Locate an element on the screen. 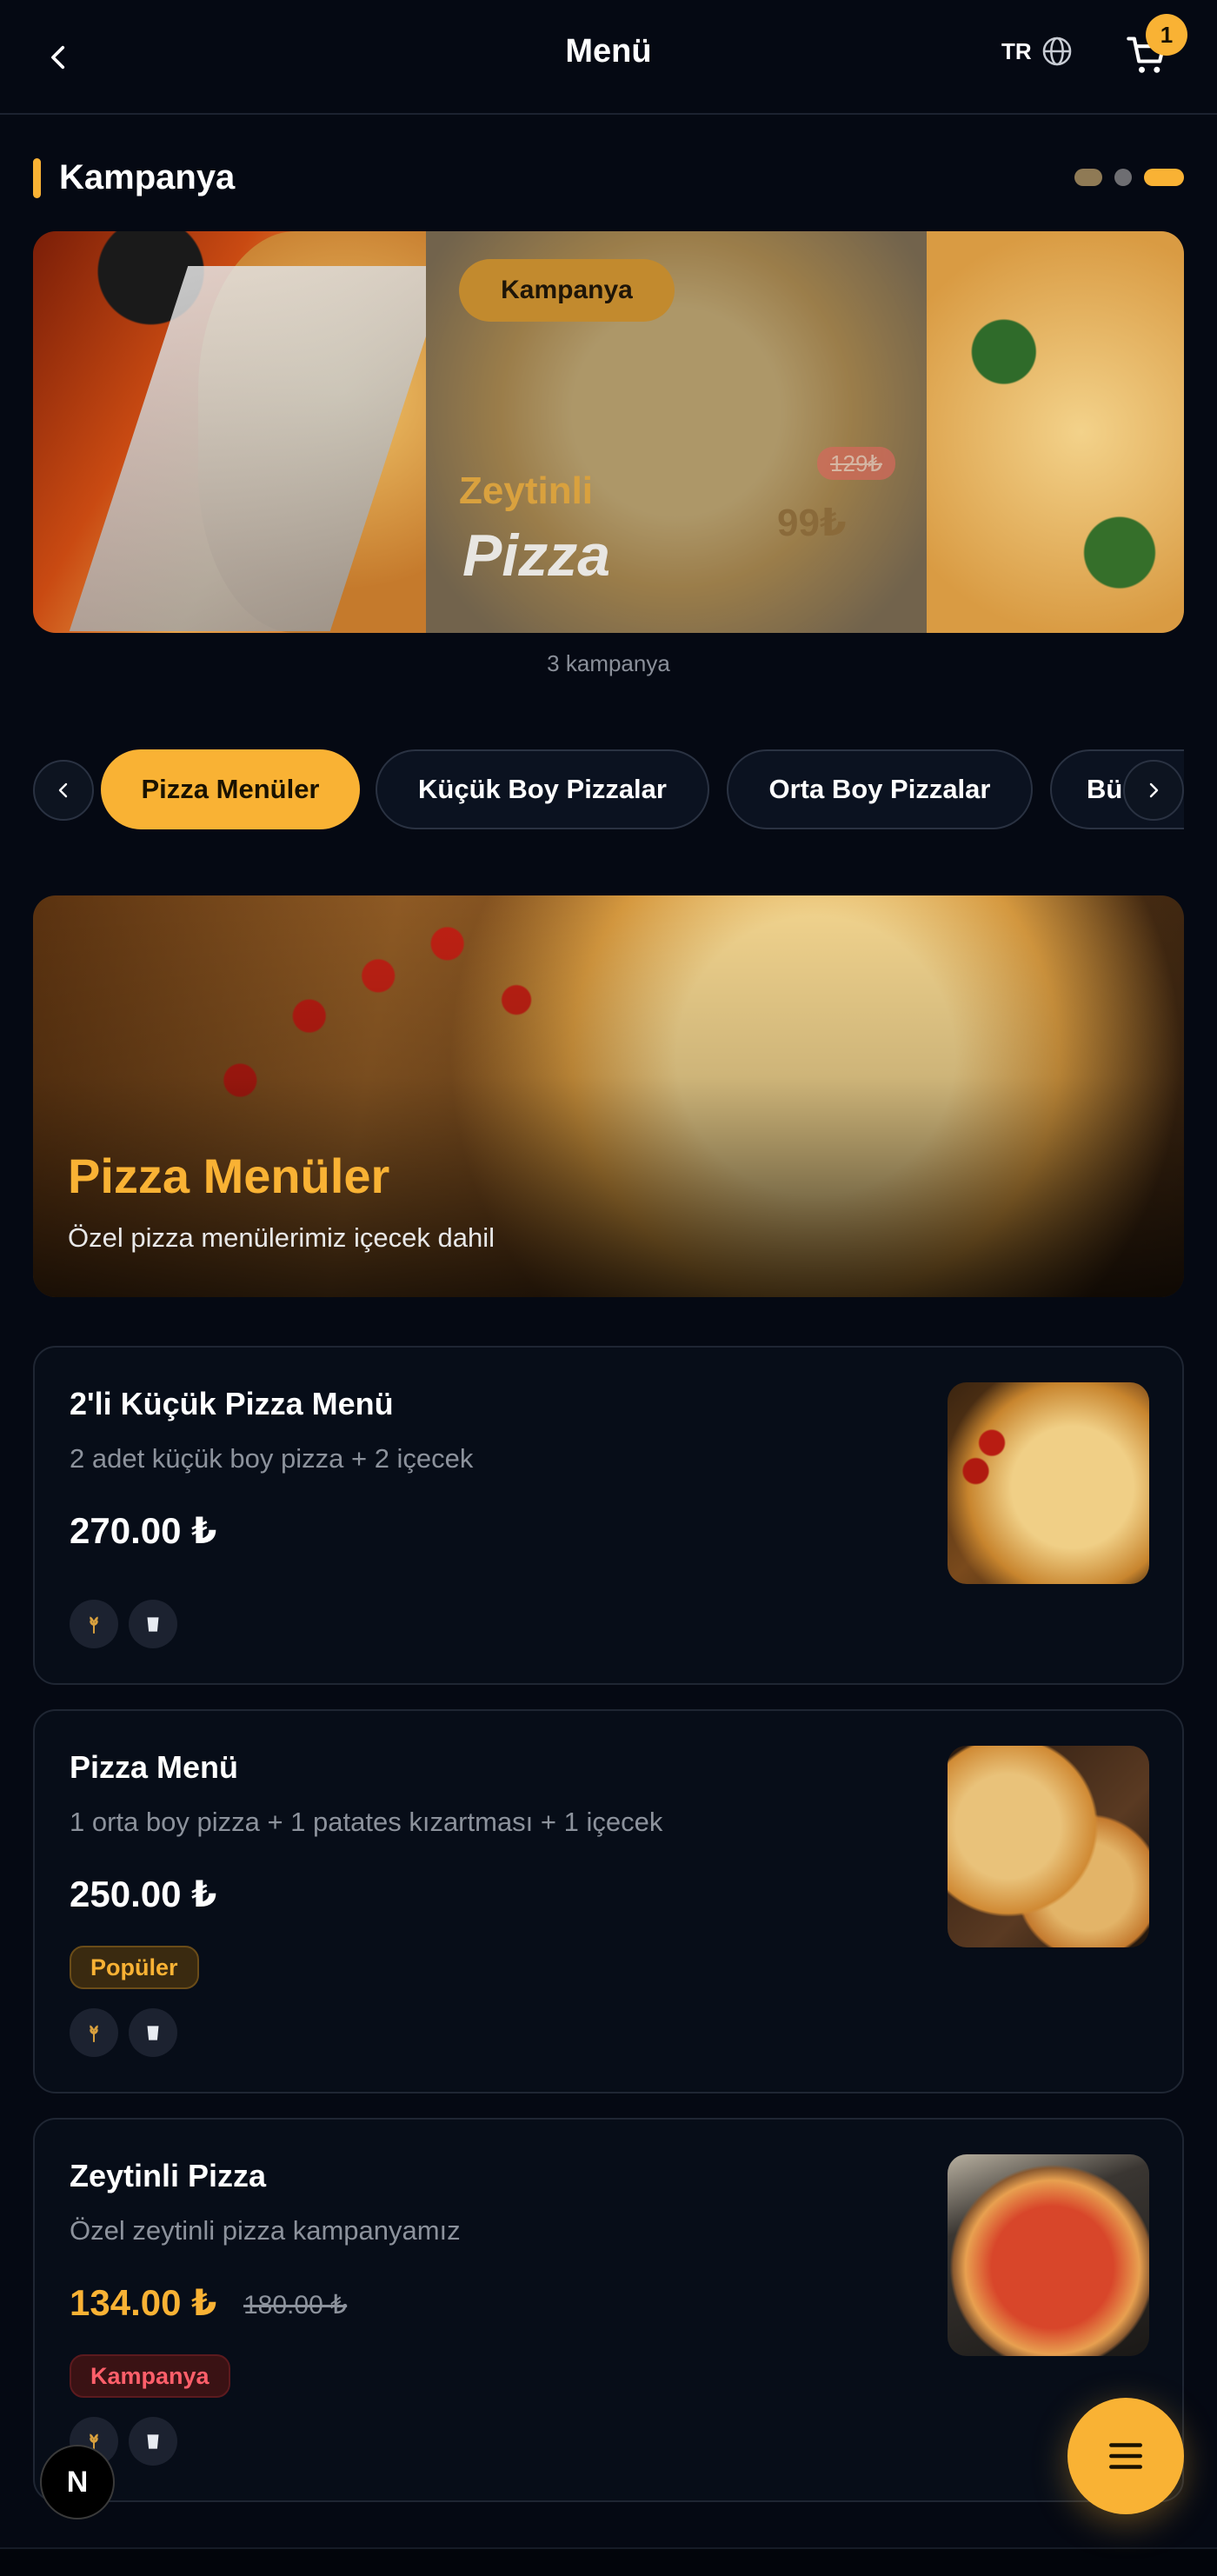  product-name: Zeytinli Pizza is located at coordinates (169, 2175).